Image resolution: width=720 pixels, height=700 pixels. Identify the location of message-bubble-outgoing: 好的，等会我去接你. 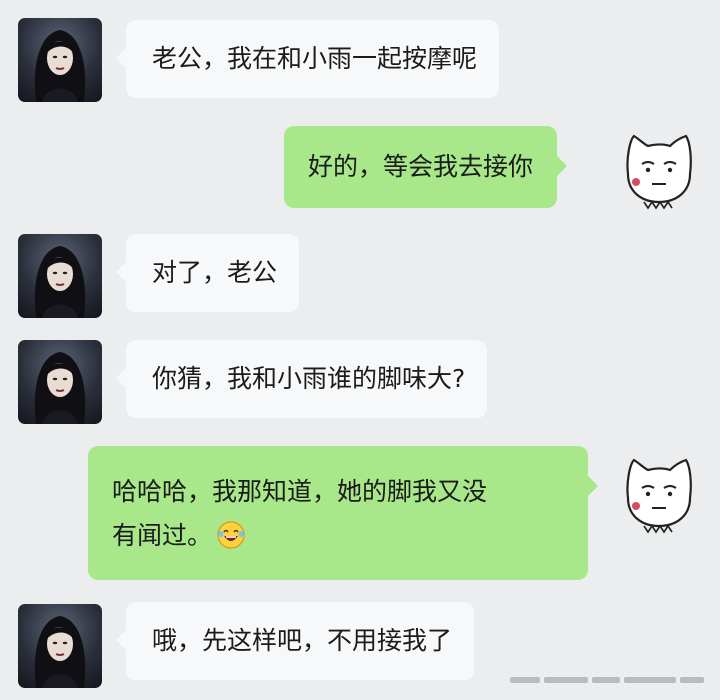
(426, 167).